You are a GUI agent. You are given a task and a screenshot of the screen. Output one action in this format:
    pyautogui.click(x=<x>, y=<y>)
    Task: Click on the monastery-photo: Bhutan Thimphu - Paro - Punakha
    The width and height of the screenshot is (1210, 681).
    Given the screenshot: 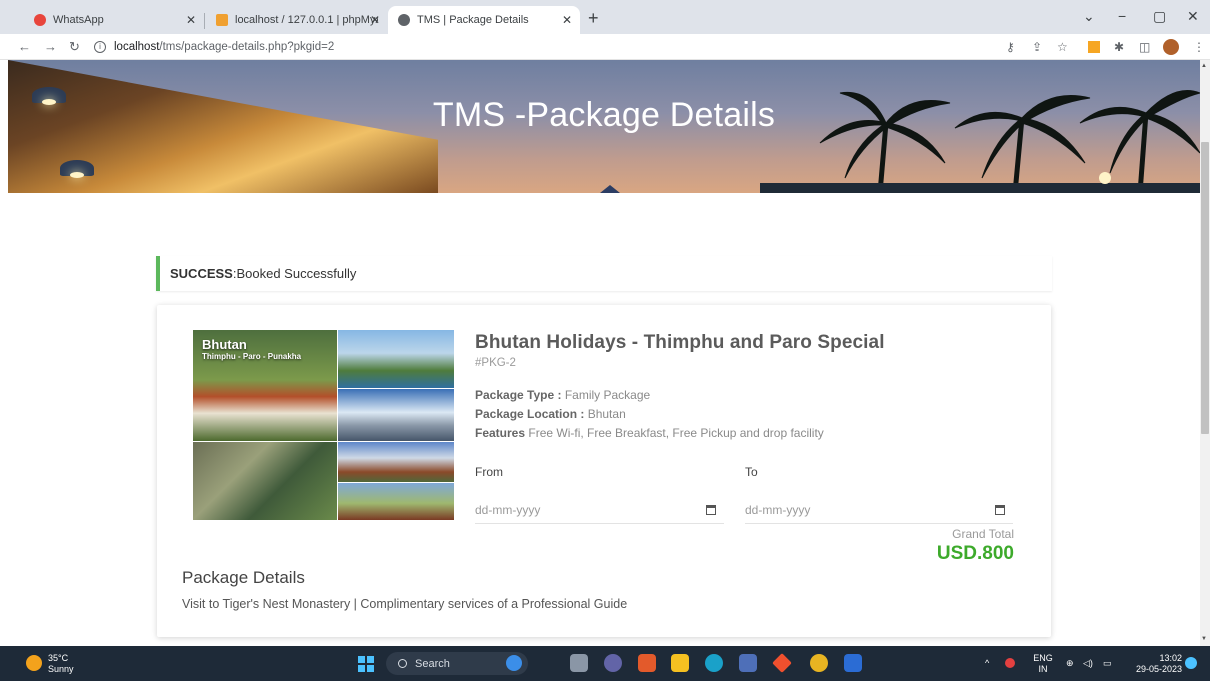 What is the action you would take?
    pyautogui.click(x=265, y=385)
    